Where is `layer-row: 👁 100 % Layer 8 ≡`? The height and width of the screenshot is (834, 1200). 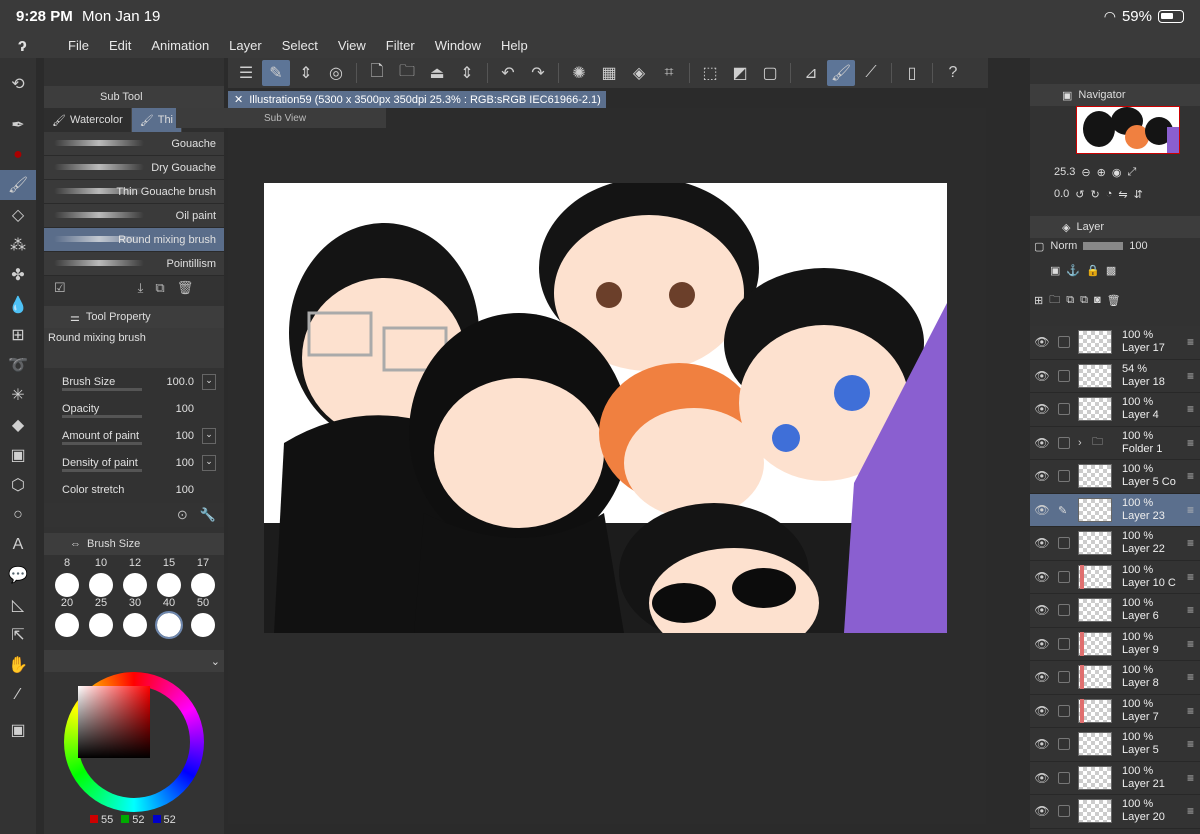
layer-row: 👁 100 % Layer 8 ≡ is located at coordinates (1115, 678).